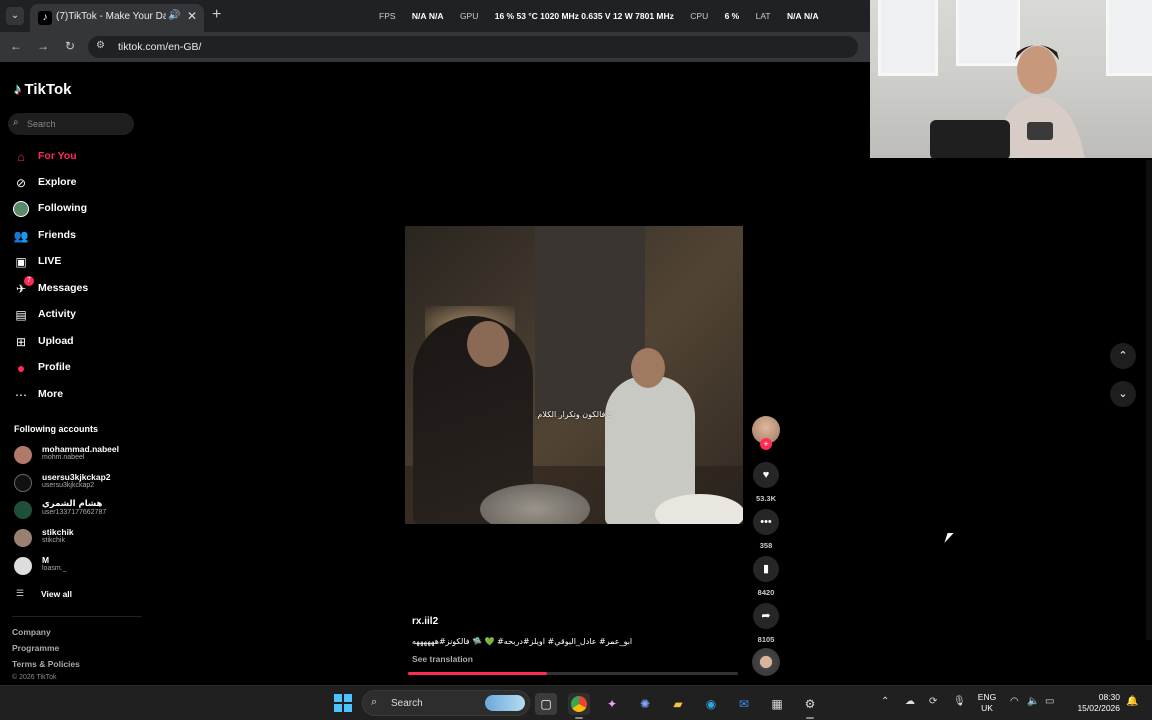 This screenshot has width=1152, height=720. What do you see at coordinates (810, 718) in the screenshot?
I see `settings-active-indicator` at bounding box center [810, 718].